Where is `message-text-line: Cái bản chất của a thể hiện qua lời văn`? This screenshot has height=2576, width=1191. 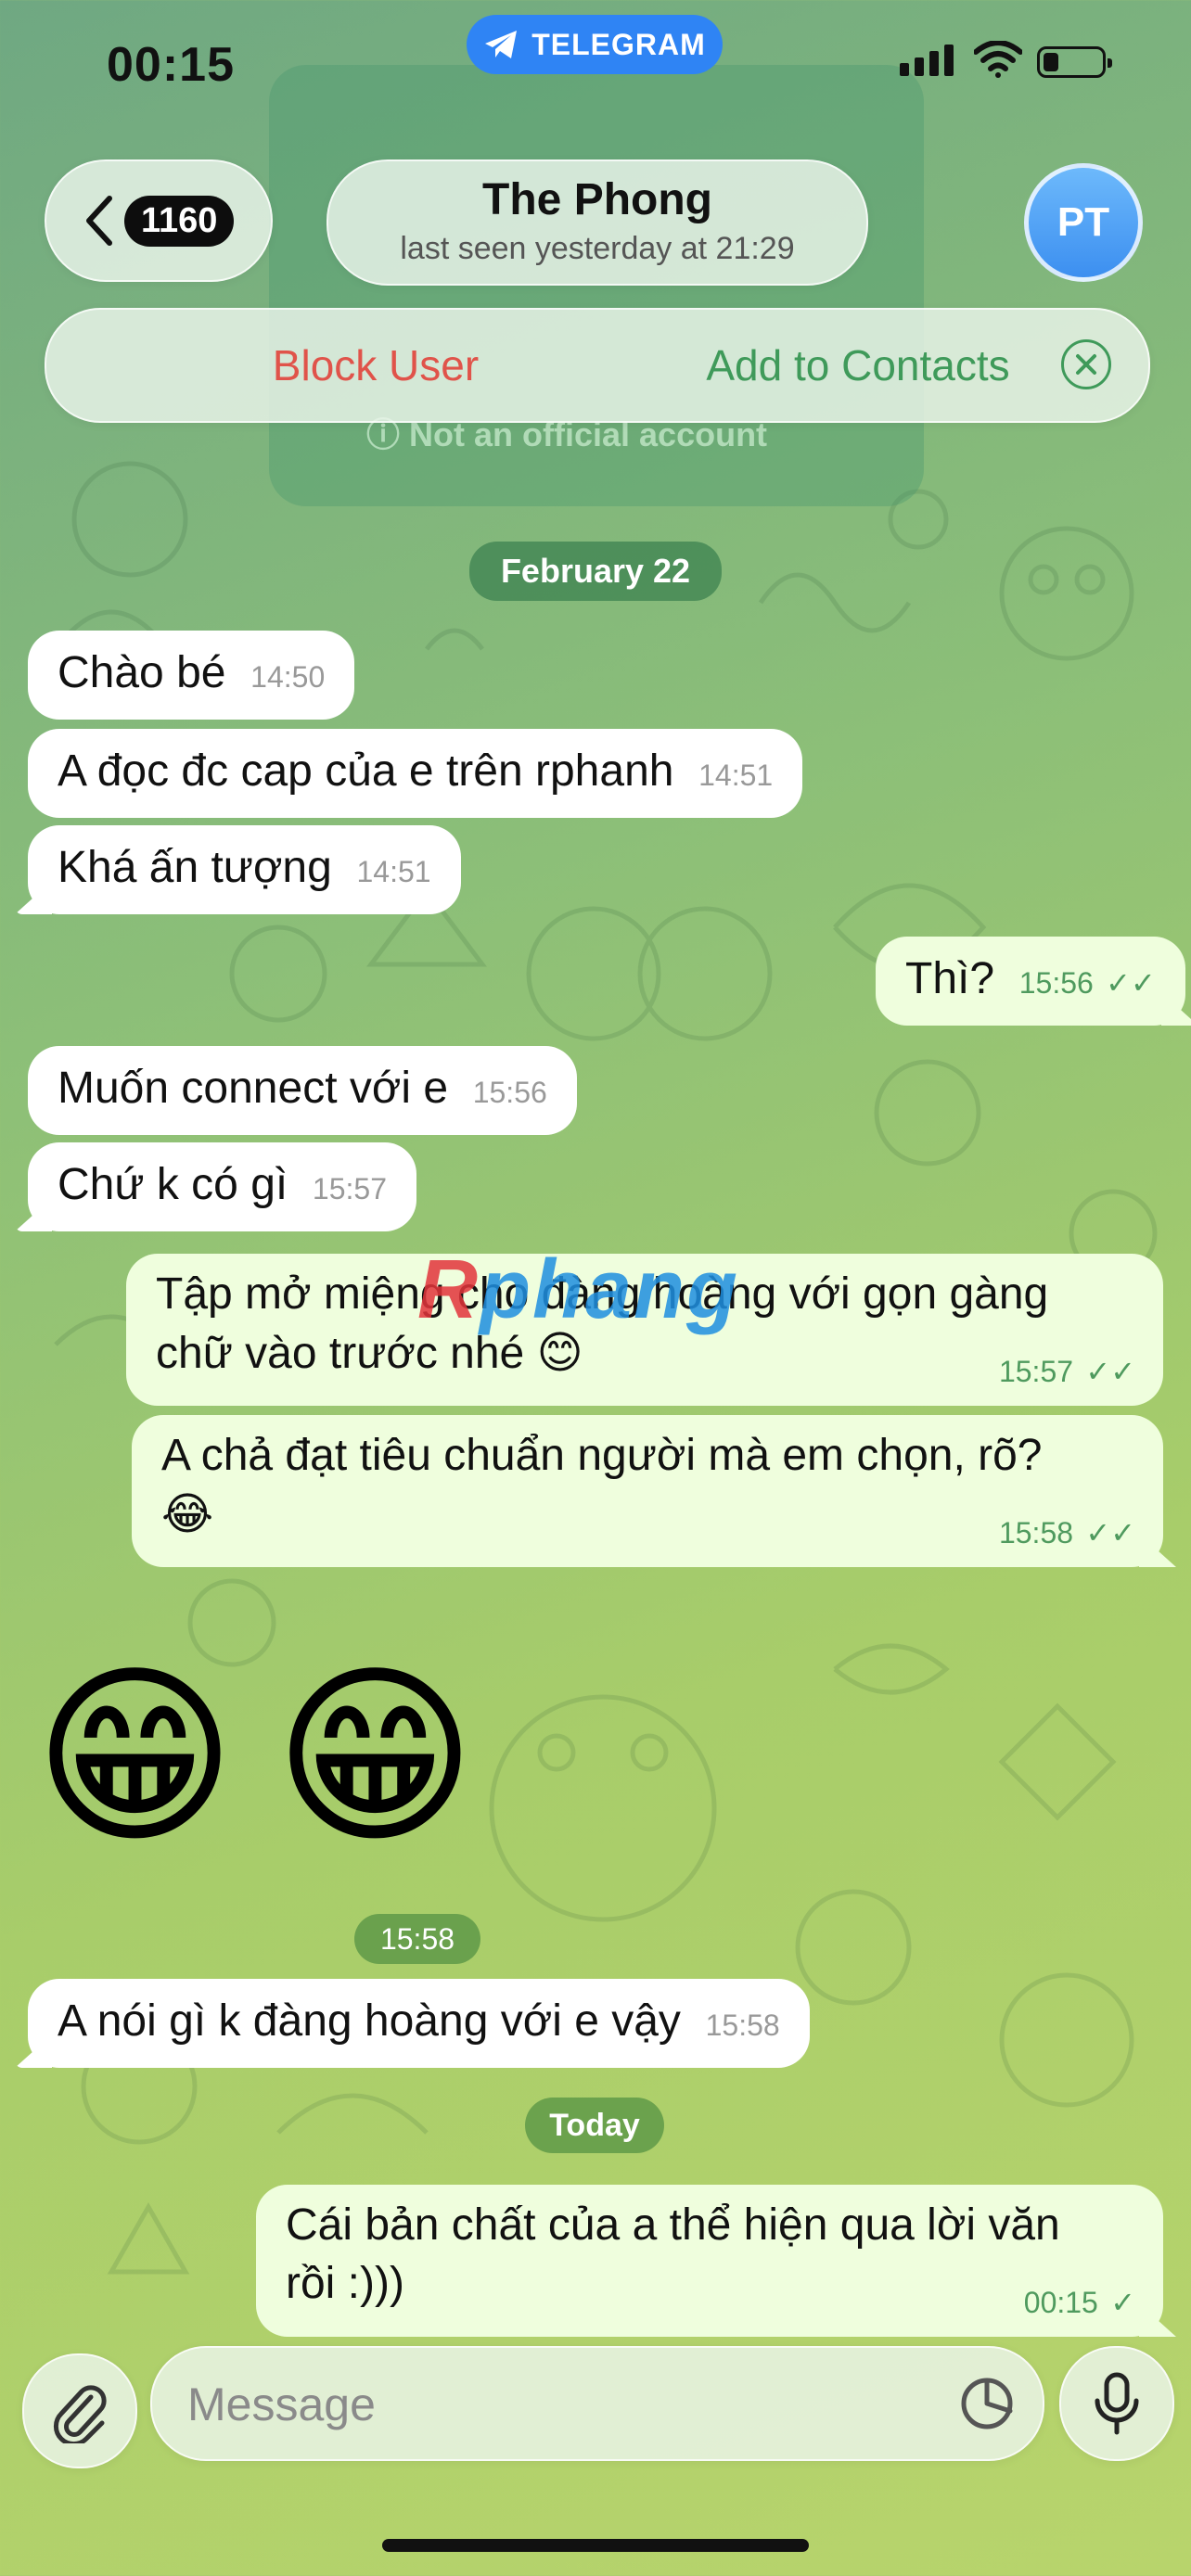 message-text-line: Cái bản chất của a thể hiện qua lời văn is located at coordinates (673, 2225).